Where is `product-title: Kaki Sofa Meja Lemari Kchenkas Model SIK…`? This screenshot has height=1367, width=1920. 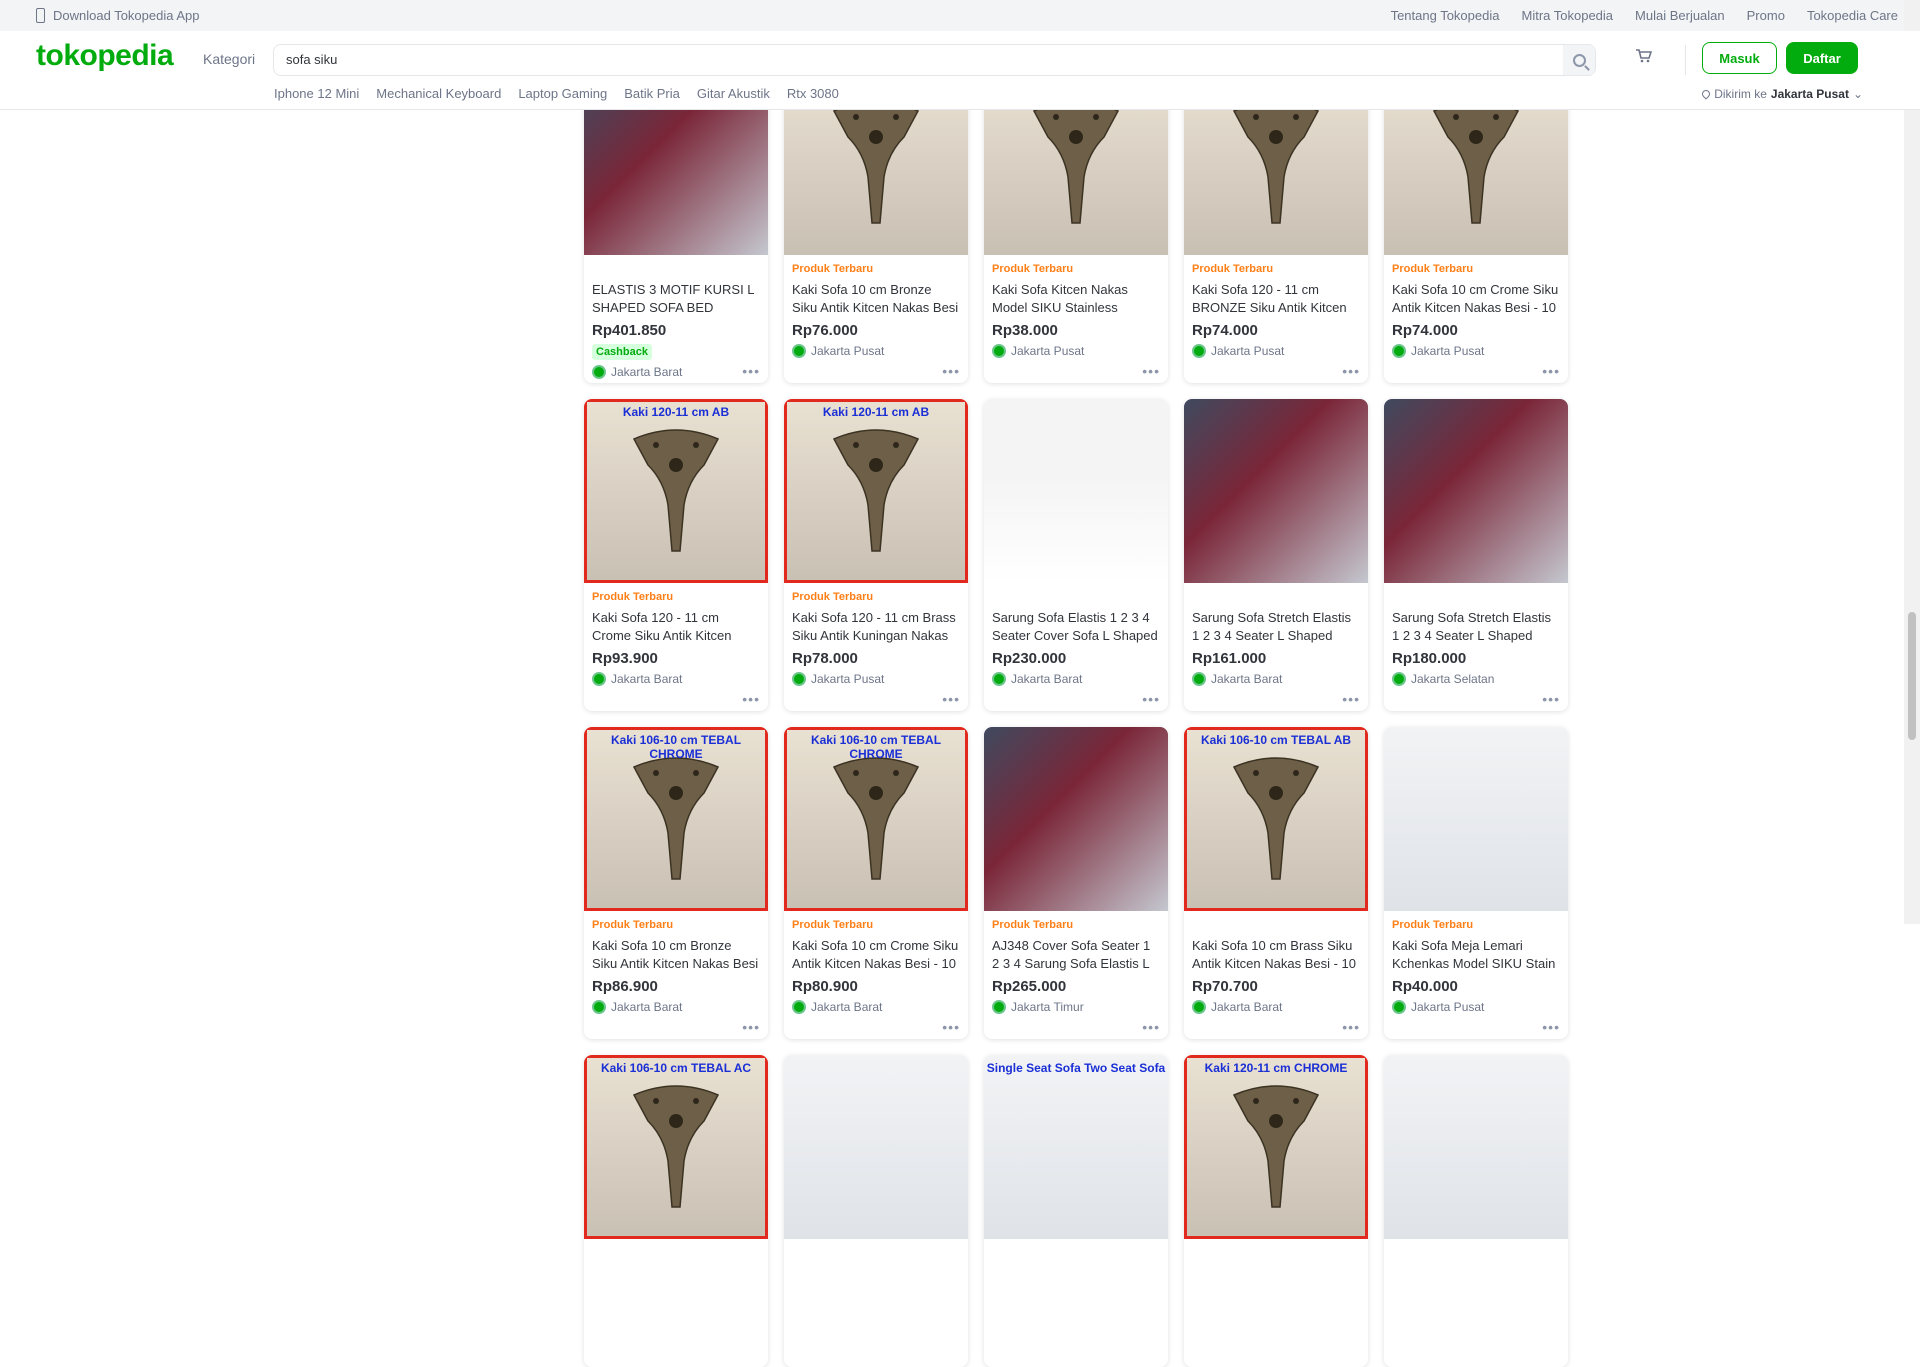 product-title: Kaki Sofa Meja Lemari Kchenkas Model SIK… is located at coordinates (1476, 955).